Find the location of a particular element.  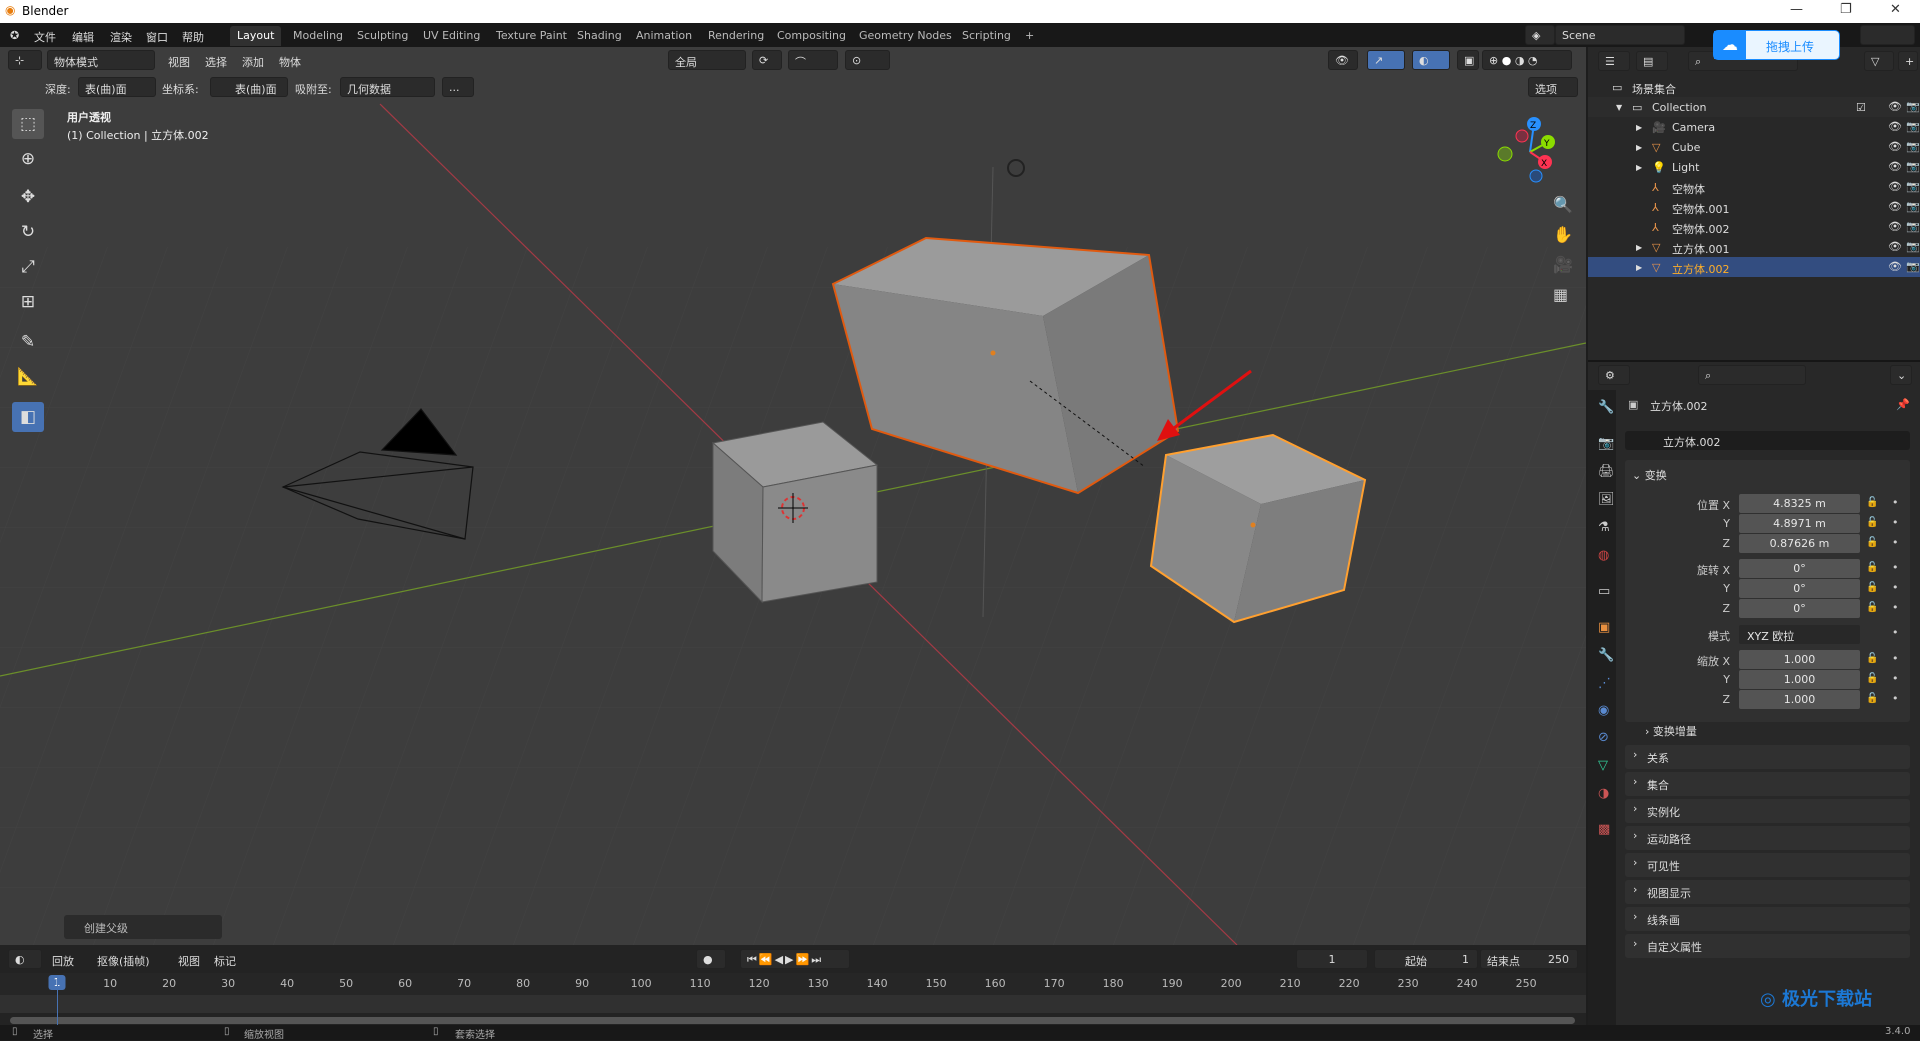

add-workspace-button: + is located at coordinates (1029, 36).